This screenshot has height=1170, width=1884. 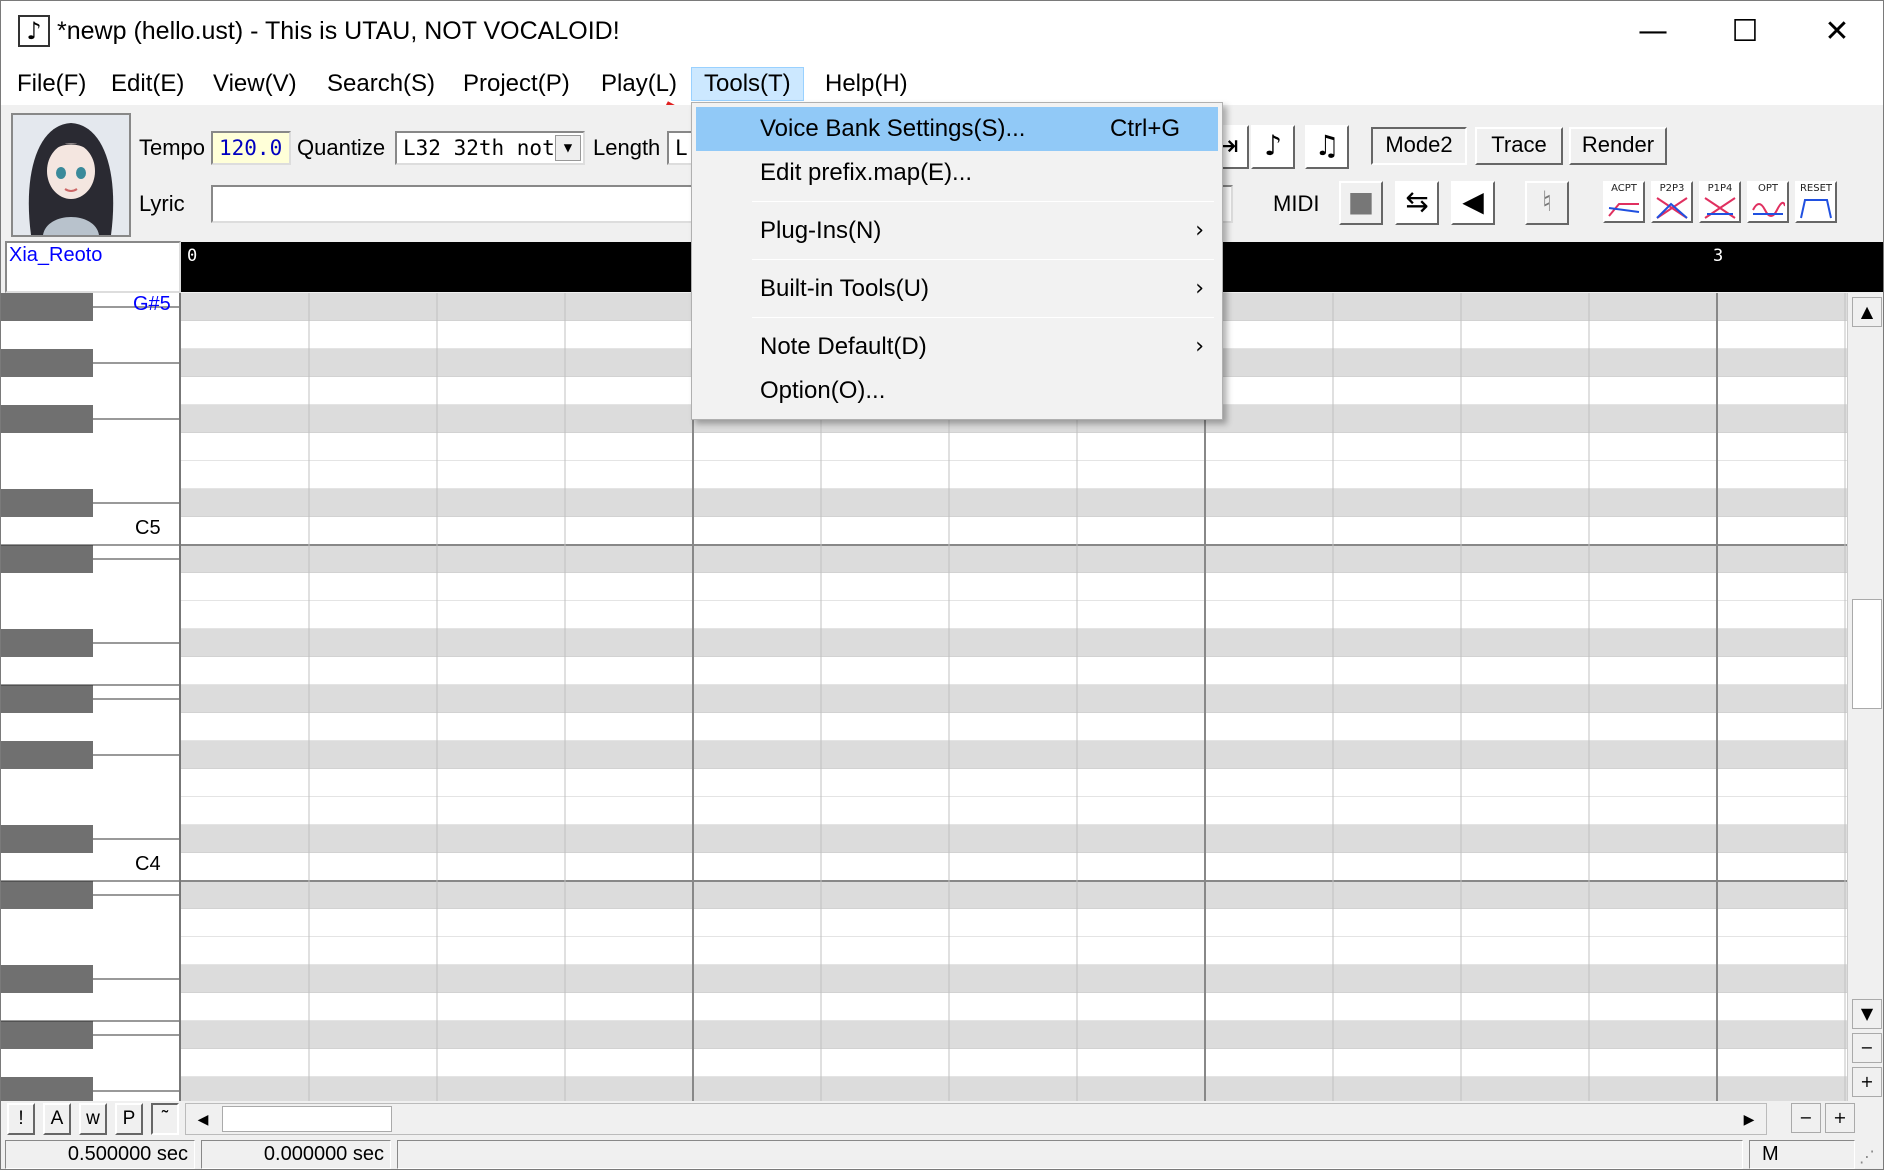 What do you see at coordinates (251, 148) in the screenshot?
I see `tempo-input: 120.0` at bounding box center [251, 148].